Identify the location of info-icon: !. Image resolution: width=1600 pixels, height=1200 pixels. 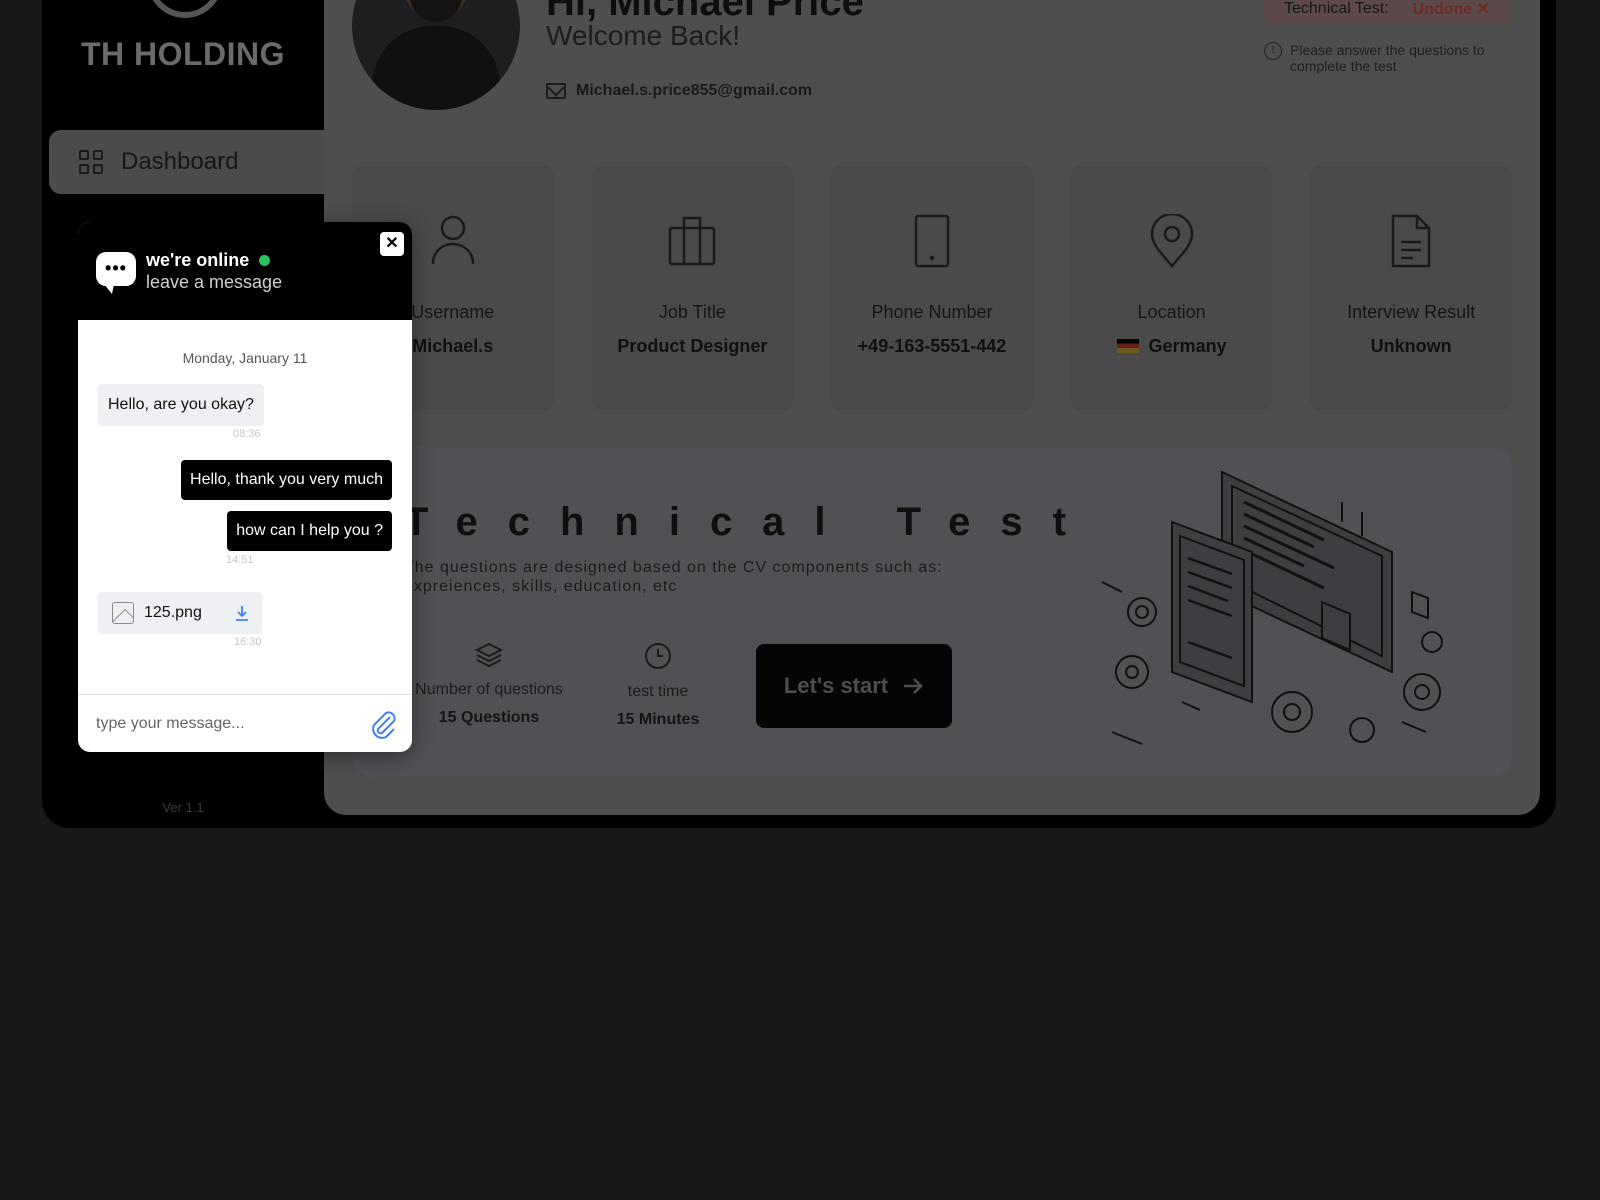
(1273, 51).